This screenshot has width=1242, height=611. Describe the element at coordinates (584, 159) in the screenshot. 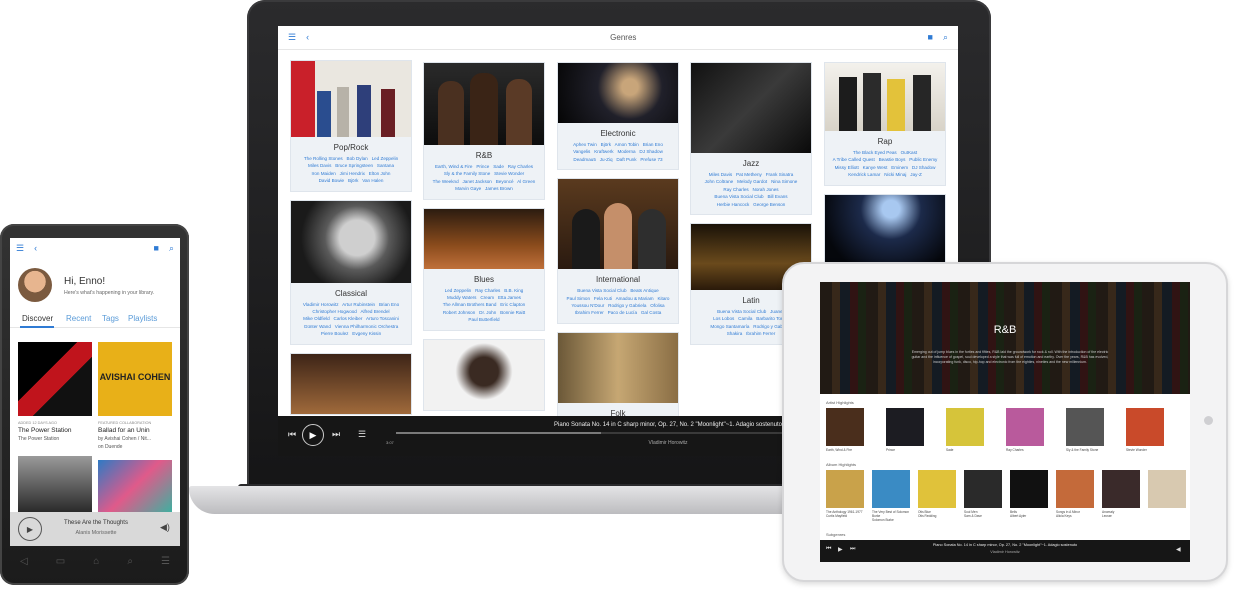

I see `artist-link: Deadmau5` at that location.